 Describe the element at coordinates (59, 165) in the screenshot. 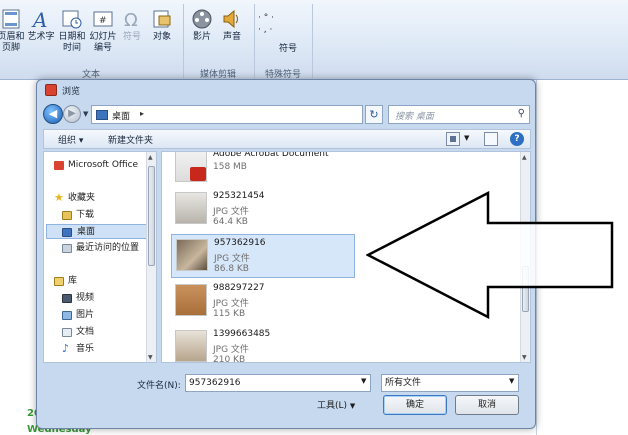

I see `office-icon` at that location.